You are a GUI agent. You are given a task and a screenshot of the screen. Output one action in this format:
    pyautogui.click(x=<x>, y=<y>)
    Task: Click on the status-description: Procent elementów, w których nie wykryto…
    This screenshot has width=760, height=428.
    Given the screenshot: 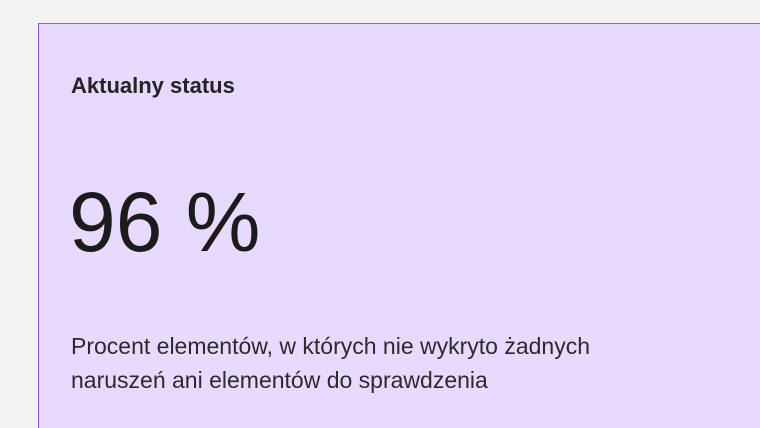 What is the action you would take?
    pyautogui.click(x=411, y=363)
    